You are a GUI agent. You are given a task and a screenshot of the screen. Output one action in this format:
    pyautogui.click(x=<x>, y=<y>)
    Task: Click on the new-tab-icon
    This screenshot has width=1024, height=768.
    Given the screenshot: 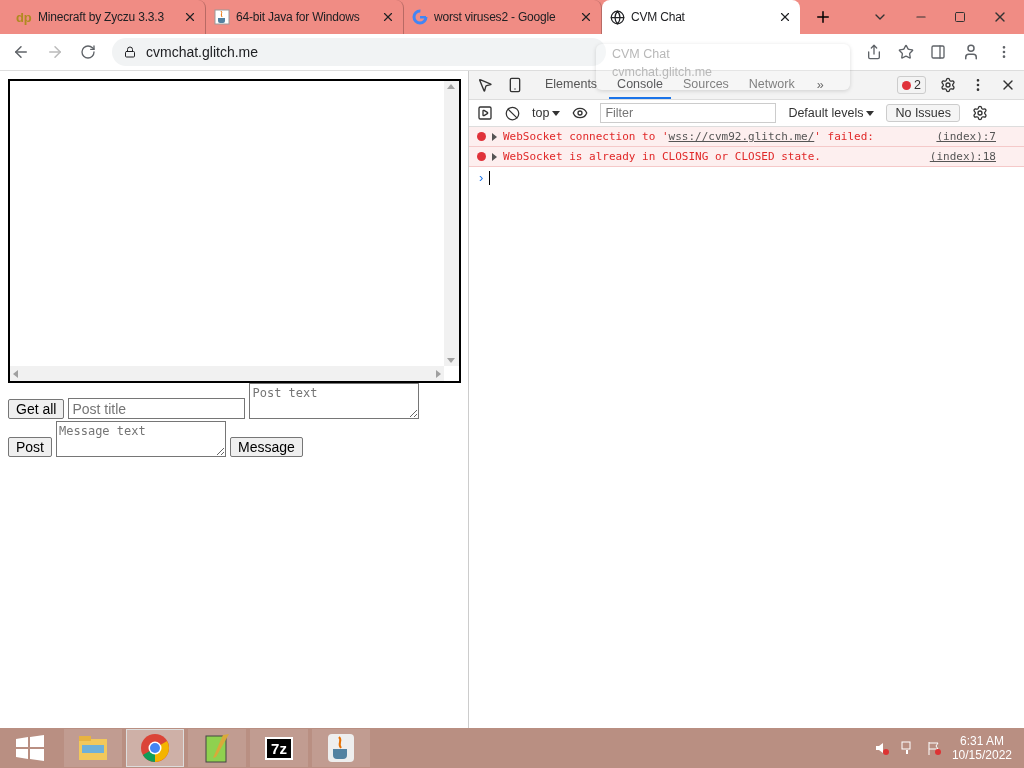 What is the action you would take?
    pyautogui.click(x=823, y=17)
    